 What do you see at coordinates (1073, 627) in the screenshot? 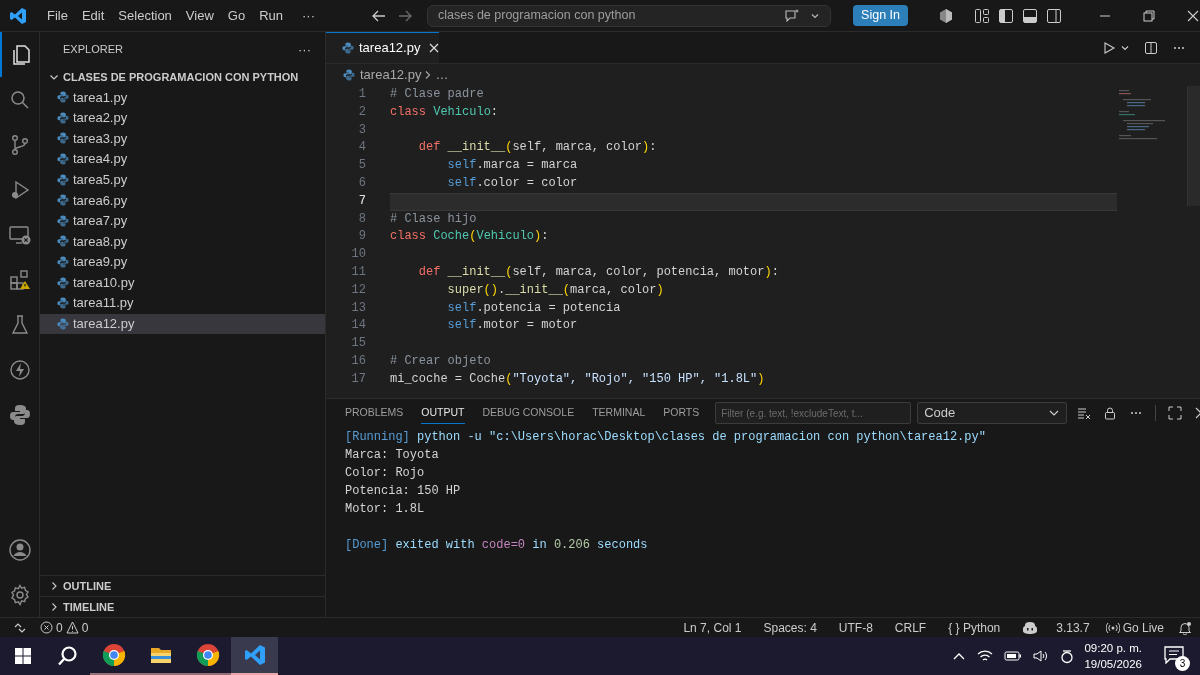
I see `interpreter-version: 3.13.7` at bounding box center [1073, 627].